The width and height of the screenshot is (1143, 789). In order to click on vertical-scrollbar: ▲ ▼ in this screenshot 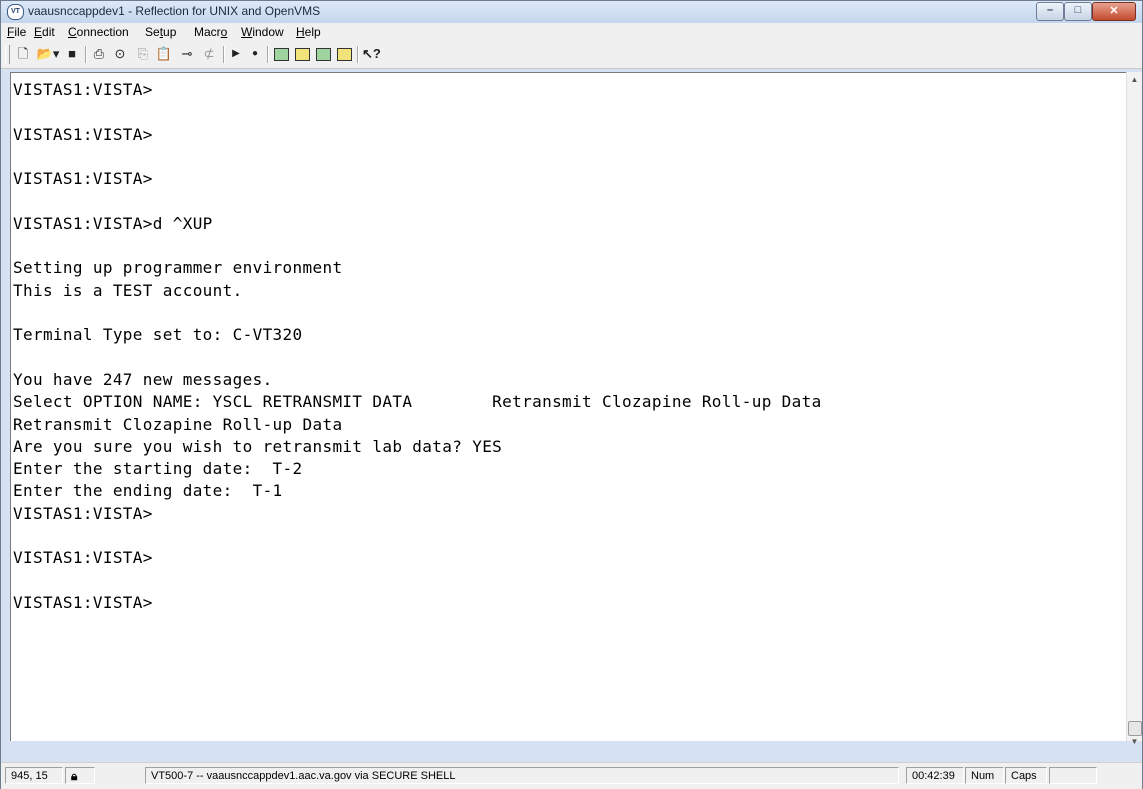, I will do `click(1134, 409)`.